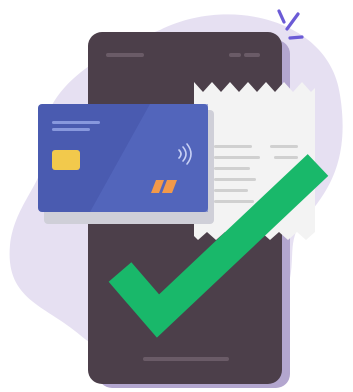 The image size is (353, 392). I want to click on card-chip-icon, so click(66, 160).